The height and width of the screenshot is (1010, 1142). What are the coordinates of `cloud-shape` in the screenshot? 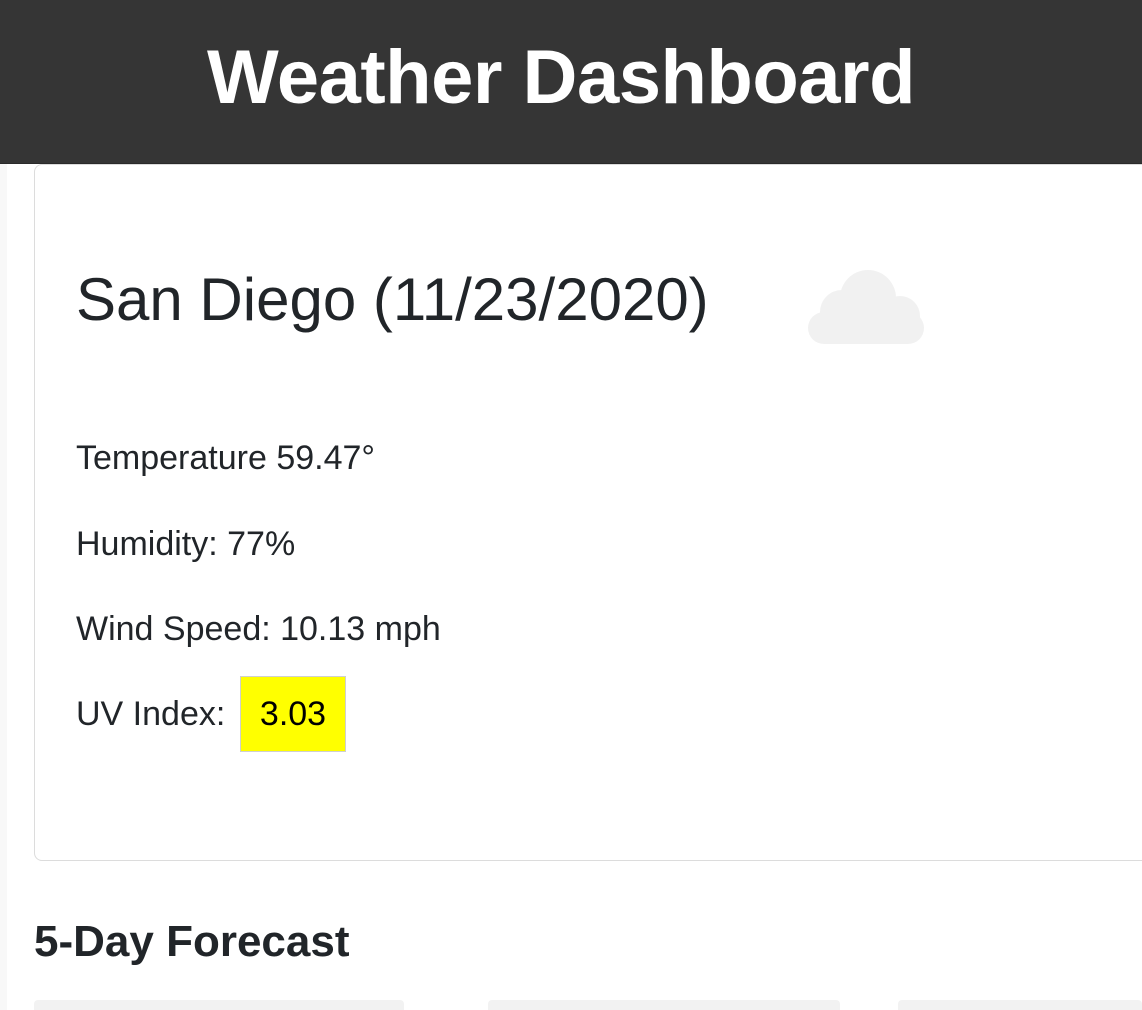 It's located at (866, 307).